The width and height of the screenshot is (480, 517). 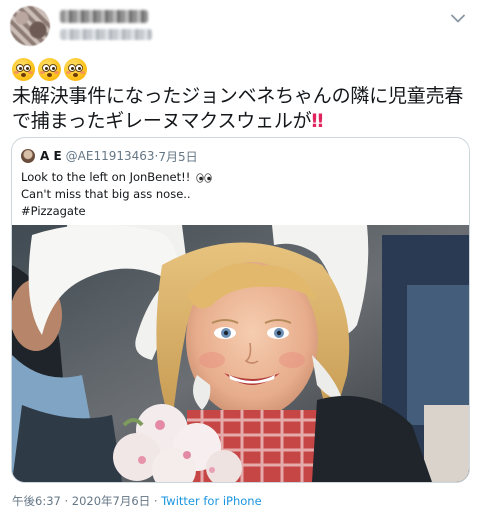 What do you see at coordinates (81, 501) in the screenshot?
I see `tweet-timestamp: 午後6:37 · 2020年7月6日` at bounding box center [81, 501].